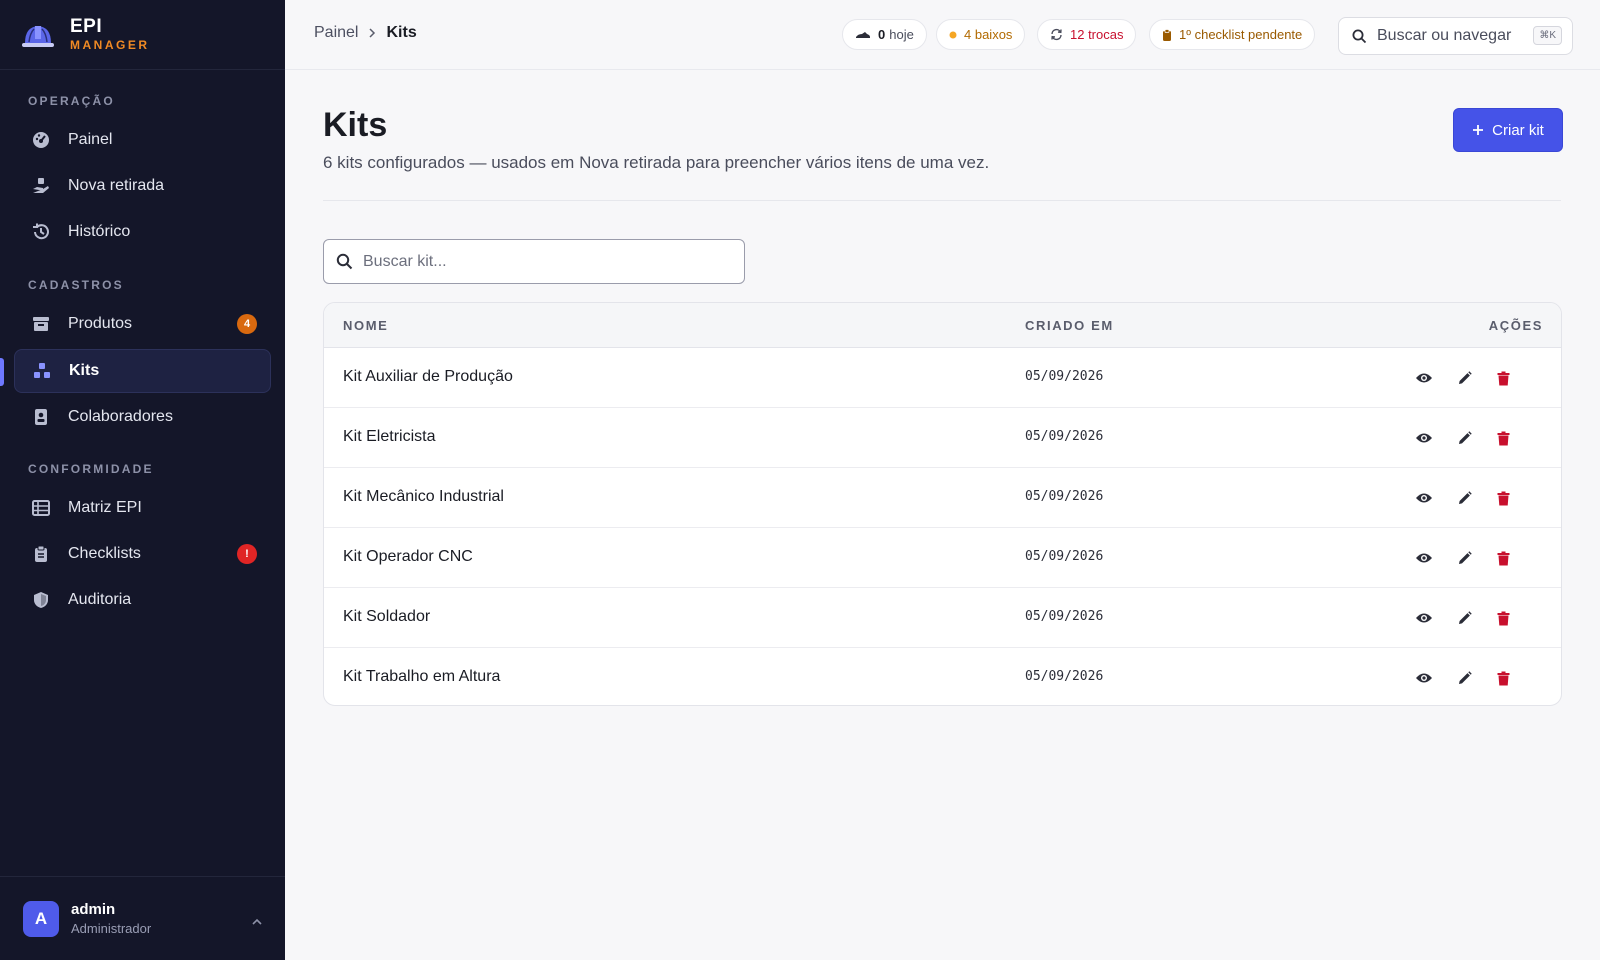 The width and height of the screenshot is (1600, 960). What do you see at coordinates (142, 554) in the screenshot?
I see `sidebar-item-checklists: Checklists !` at bounding box center [142, 554].